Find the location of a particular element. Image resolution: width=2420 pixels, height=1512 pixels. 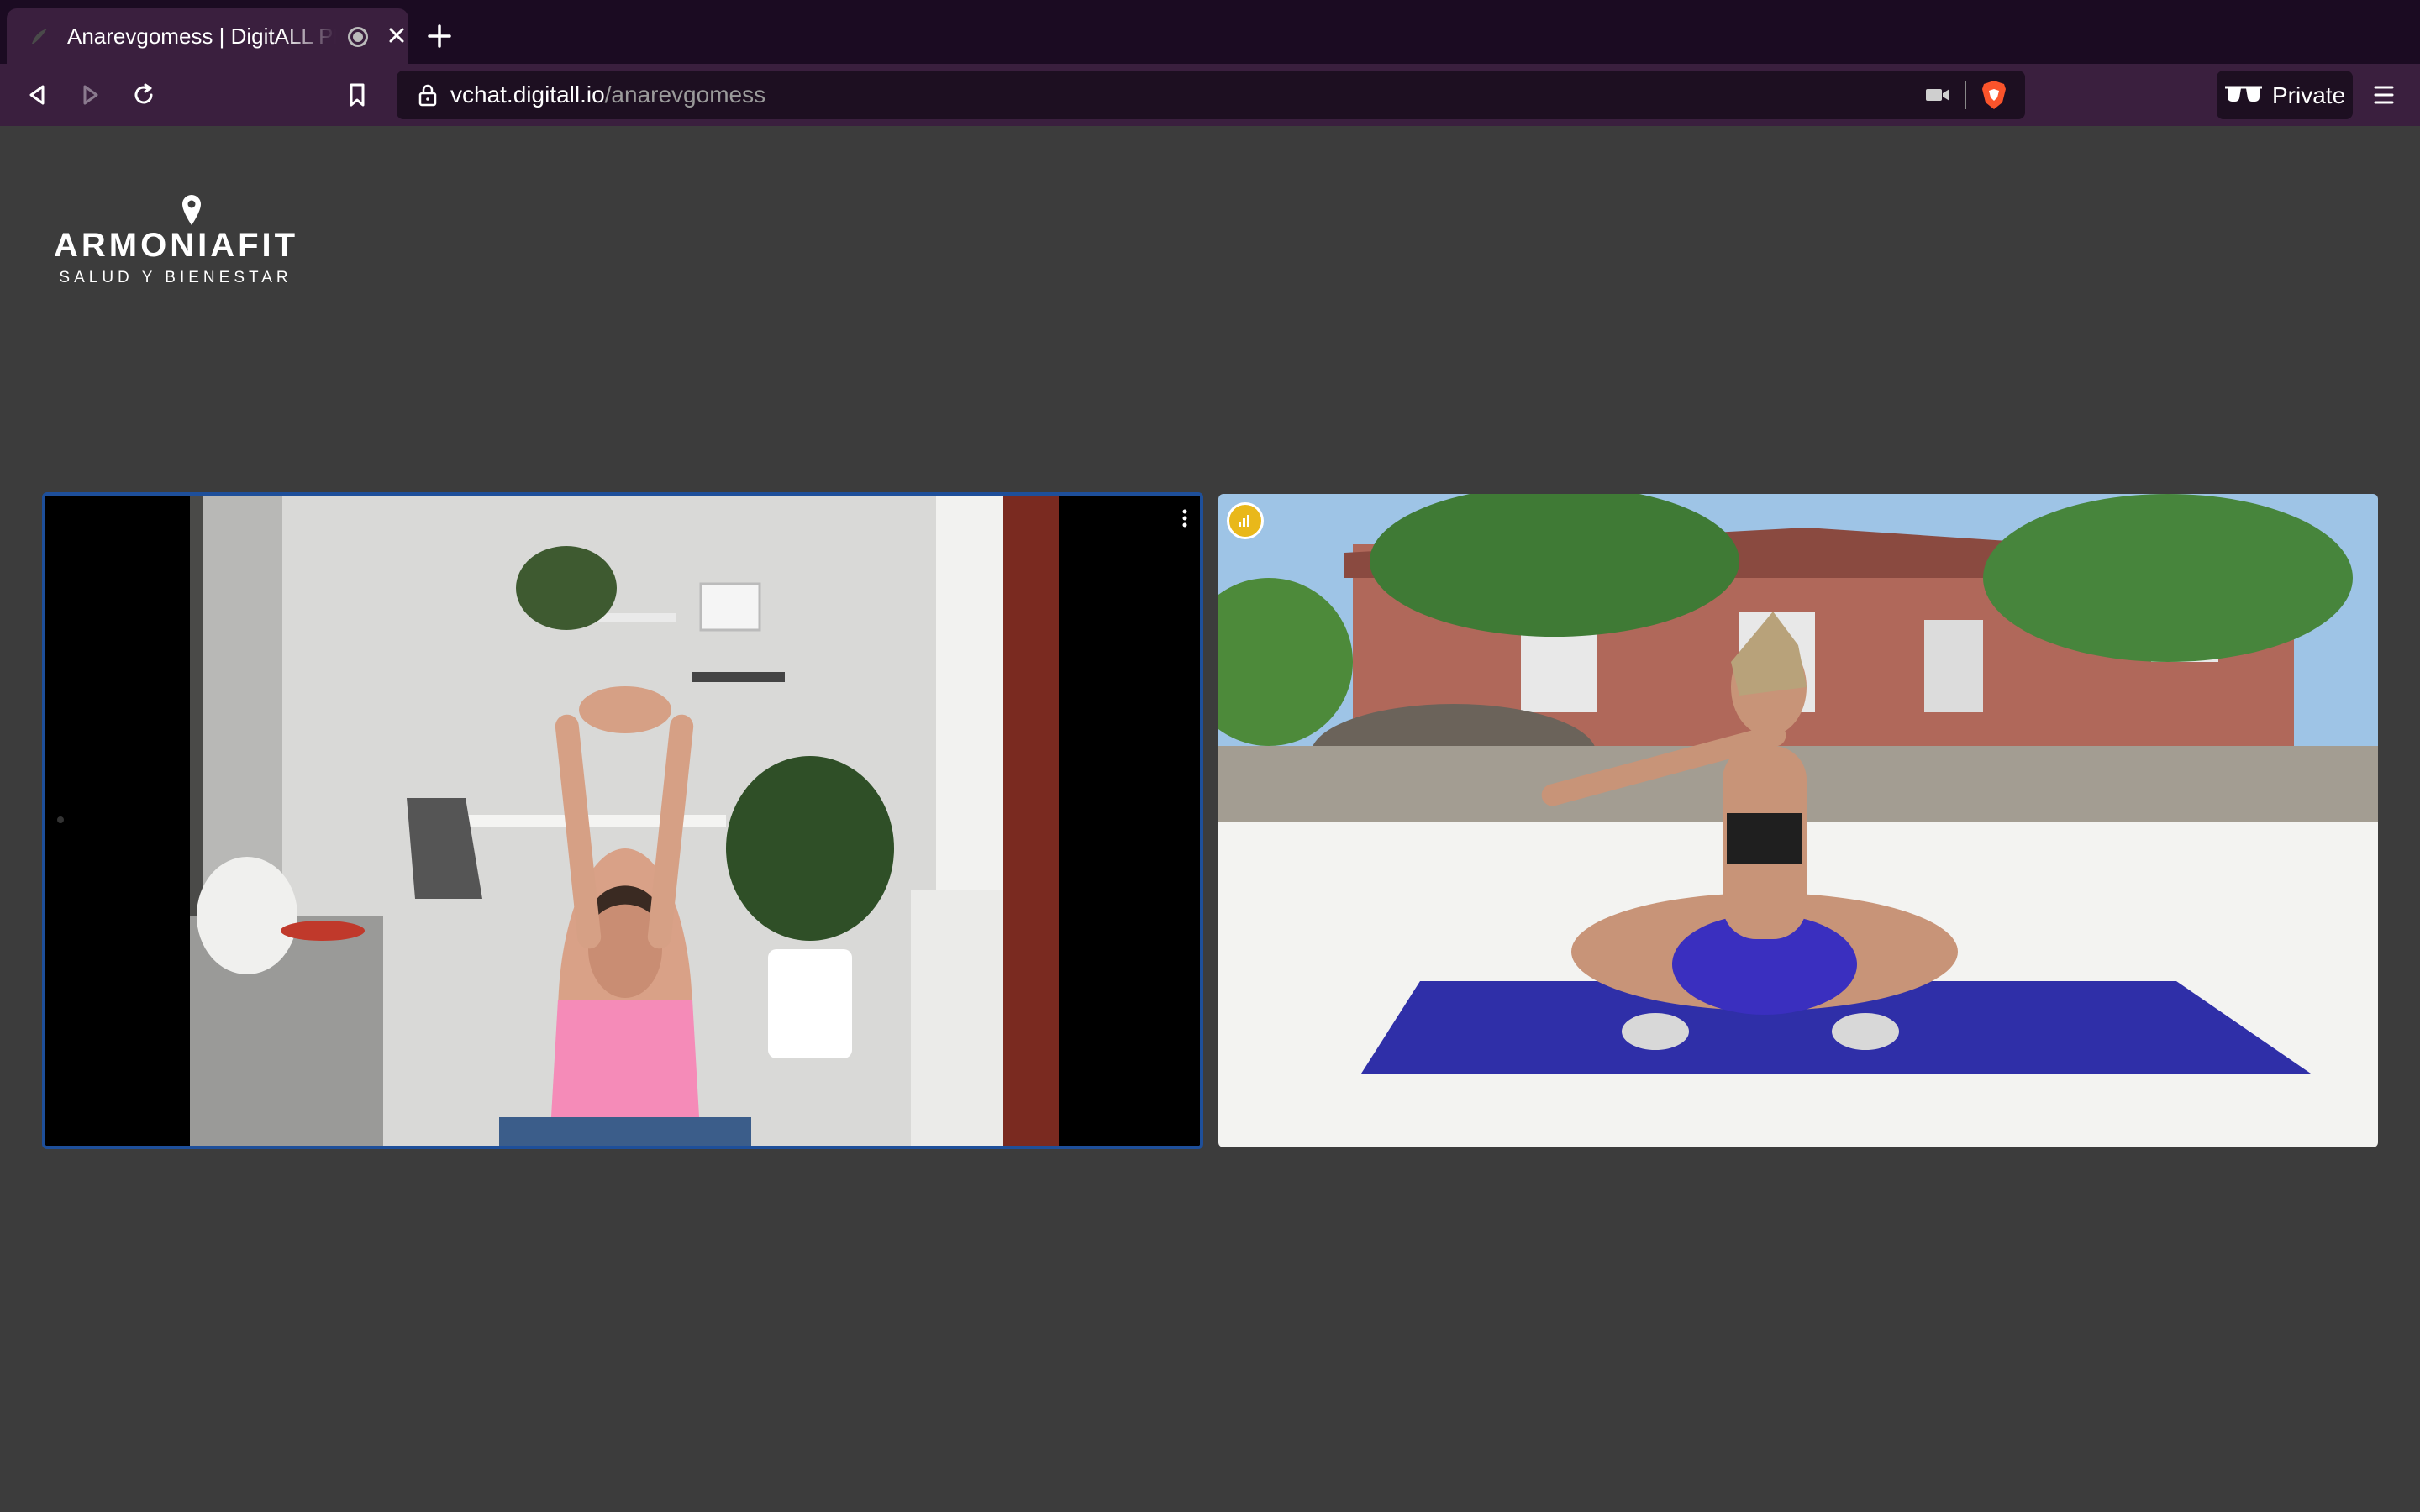

private-label: Private is located at coordinates (2309, 95).